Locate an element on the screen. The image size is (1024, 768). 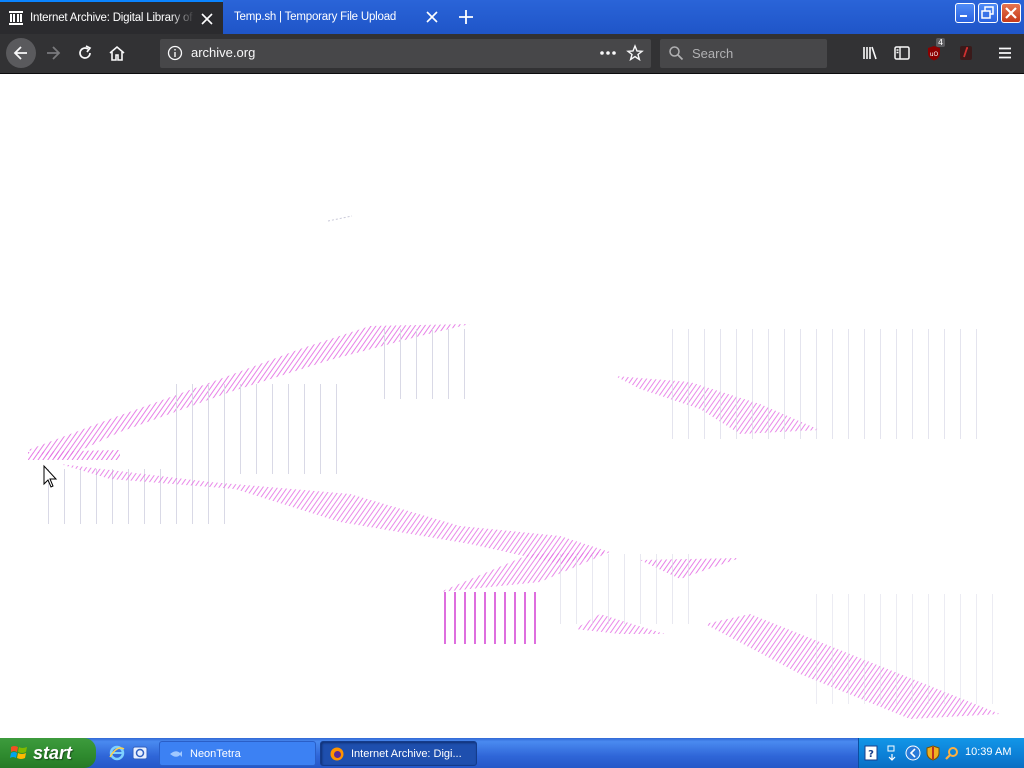
arrow-right-icon is located at coordinates (54, 53).